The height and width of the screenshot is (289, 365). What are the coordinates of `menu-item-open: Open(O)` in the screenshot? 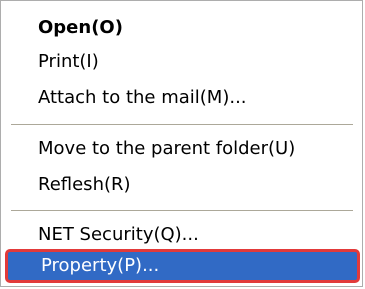 It's located at (182, 28).